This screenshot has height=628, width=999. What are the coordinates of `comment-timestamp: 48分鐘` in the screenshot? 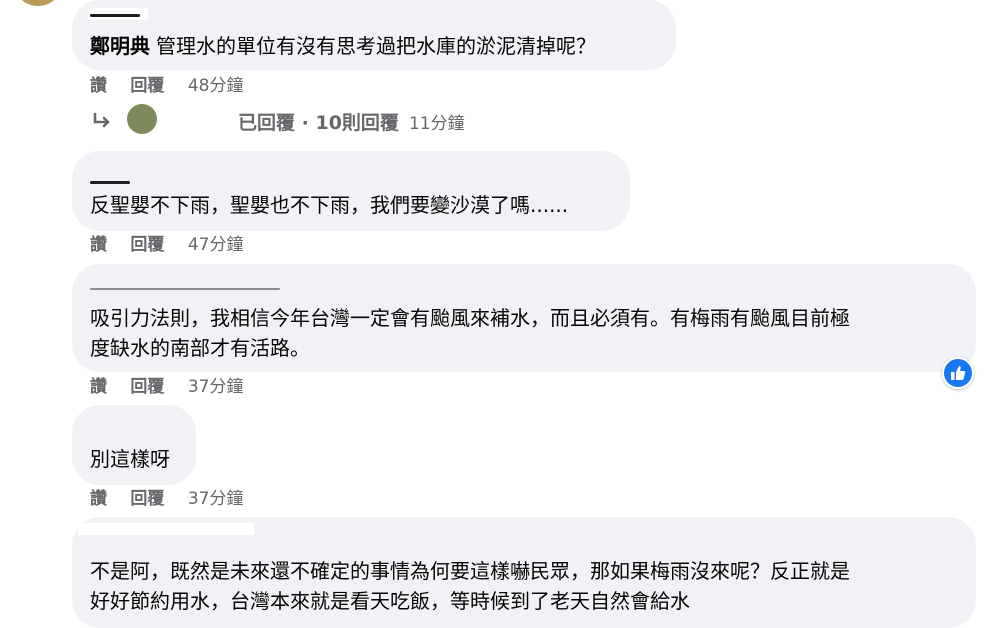 It's located at (216, 86).